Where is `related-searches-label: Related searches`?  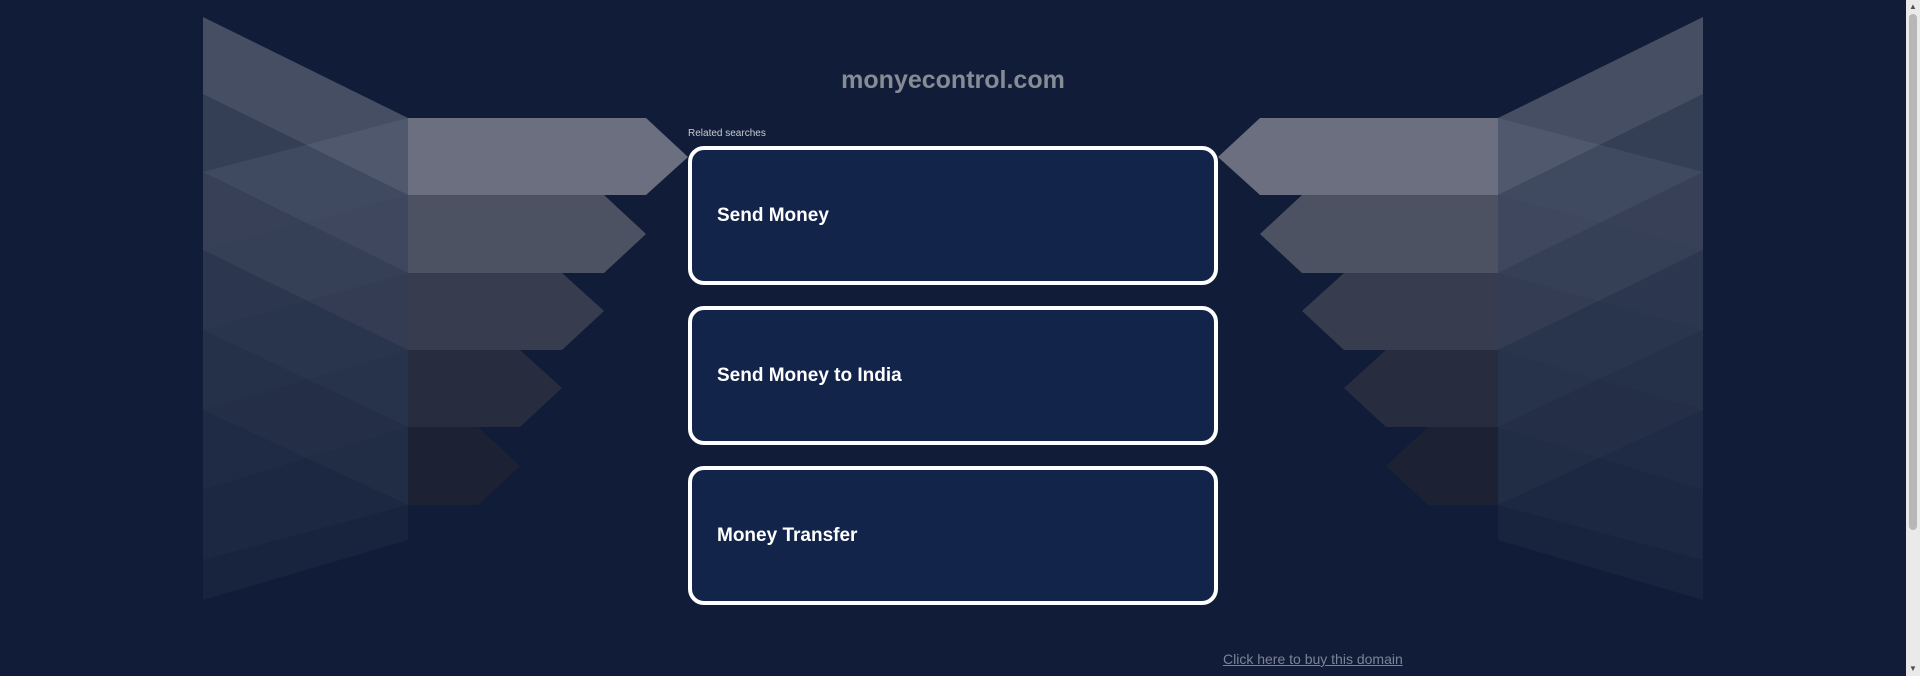
related-searches-label: Related searches is located at coordinates (727, 133).